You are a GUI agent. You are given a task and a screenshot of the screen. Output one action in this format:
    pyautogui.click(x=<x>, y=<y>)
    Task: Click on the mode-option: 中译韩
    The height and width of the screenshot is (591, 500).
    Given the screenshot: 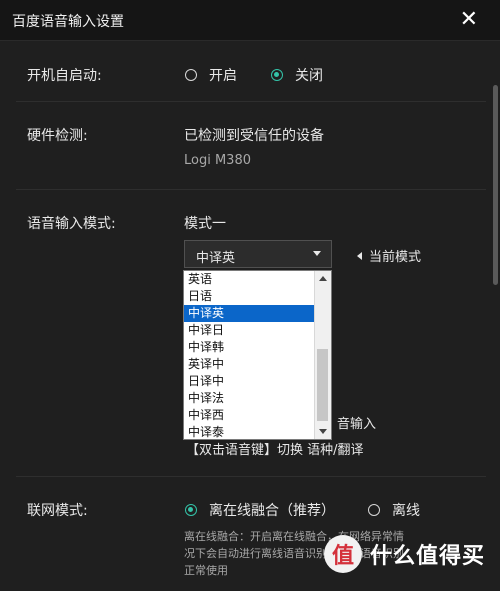 What is the action you would take?
    pyautogui.click(x=249, y=347)
    